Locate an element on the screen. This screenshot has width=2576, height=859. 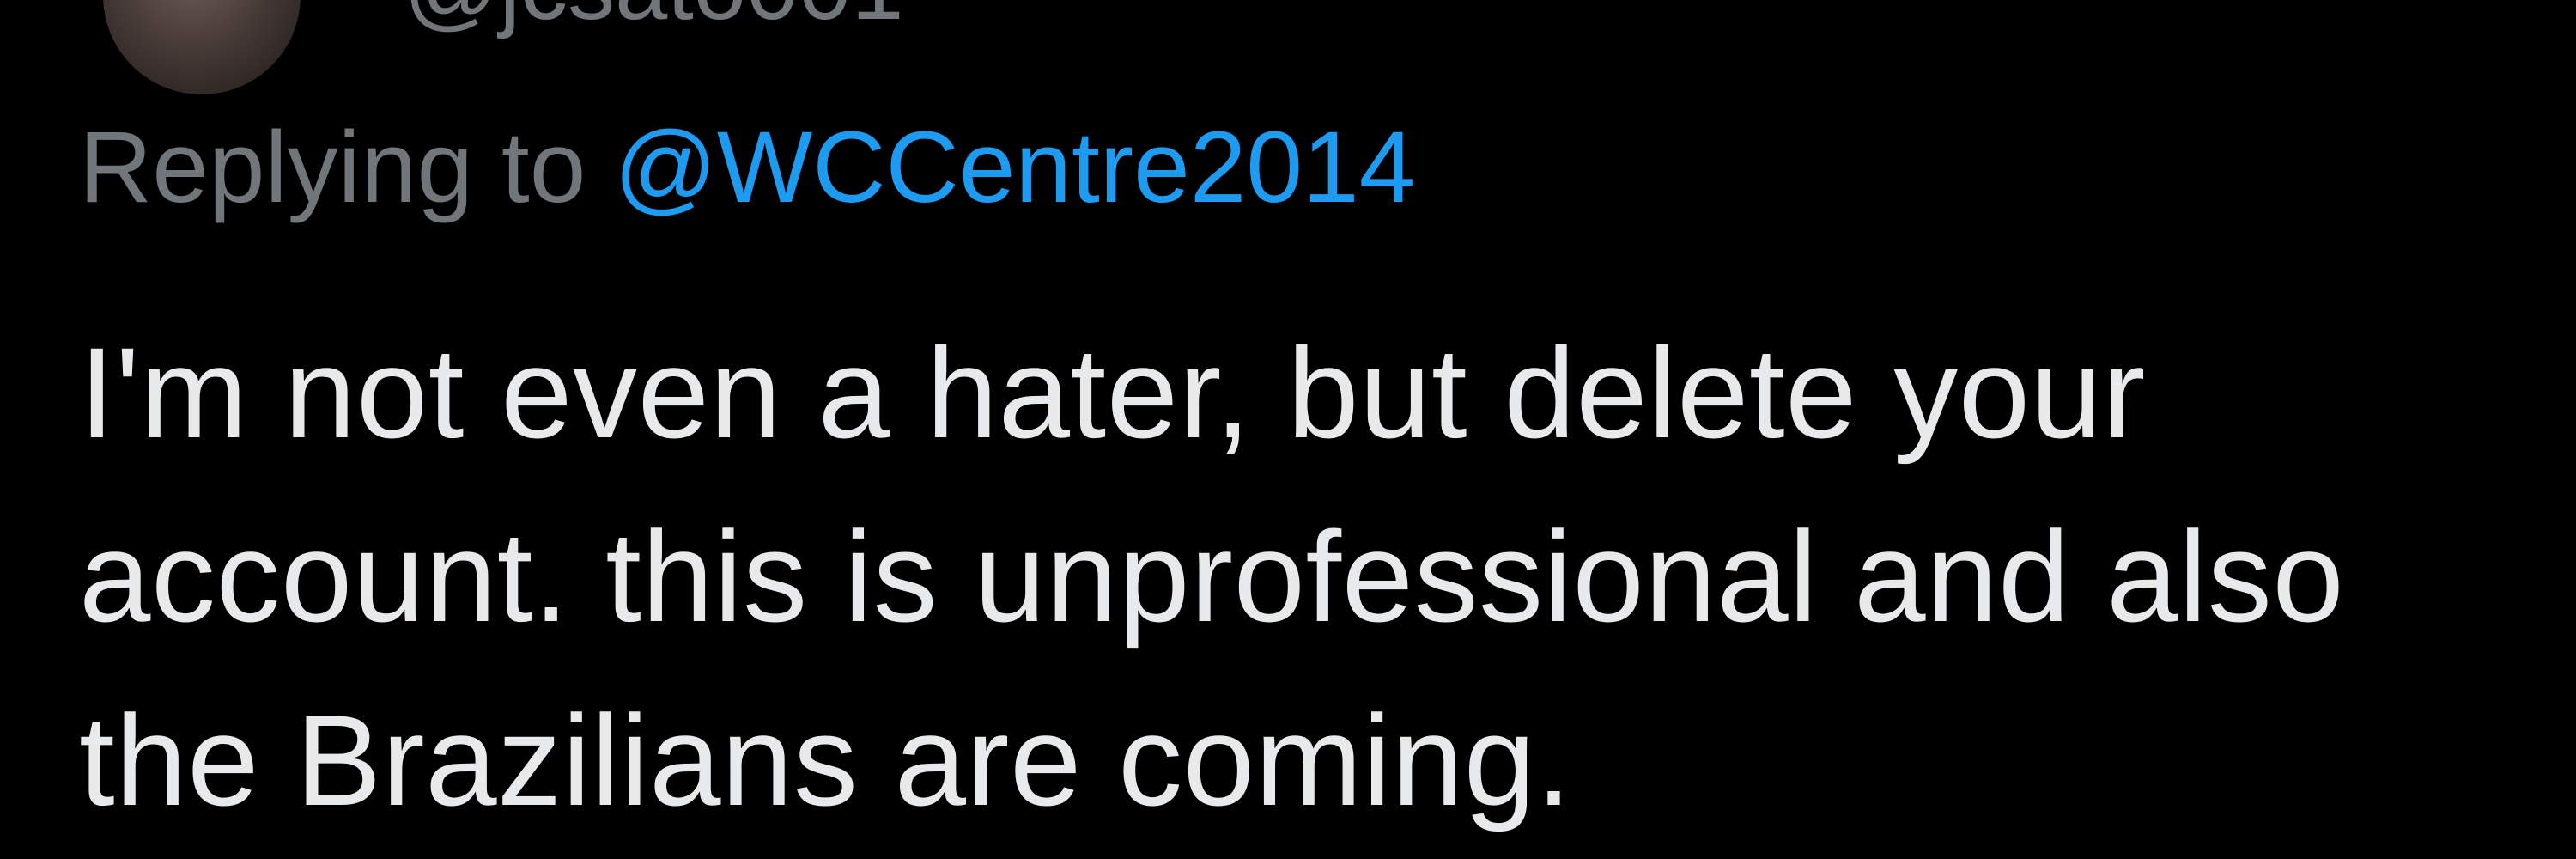
reply-context: Replying to @WCCentre2014 is located at coordinates (747, 167).